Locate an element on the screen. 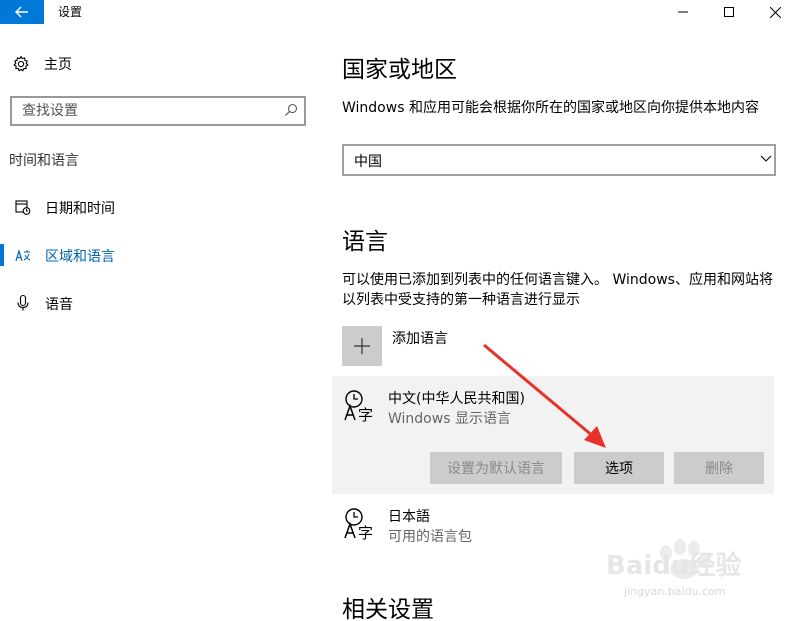 The image size is (792, 621). microphone-icon is located at coordinates (23, 303).